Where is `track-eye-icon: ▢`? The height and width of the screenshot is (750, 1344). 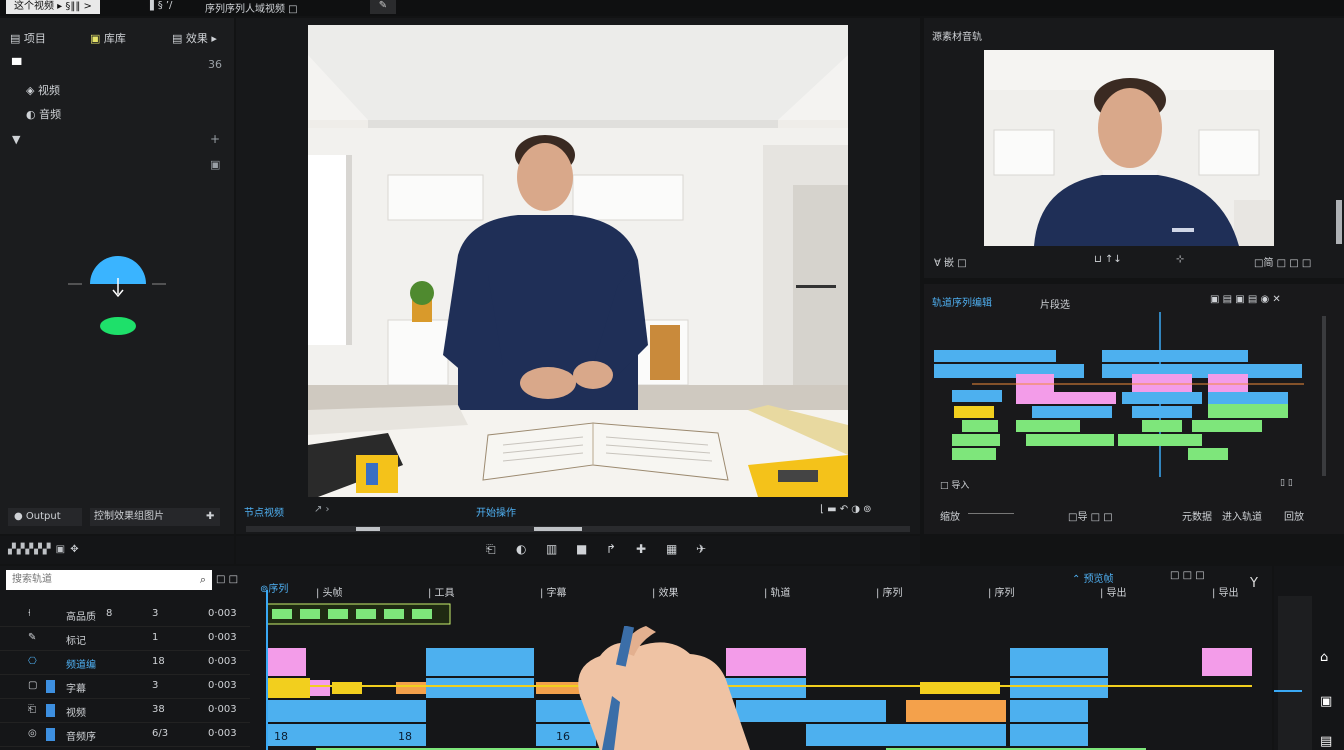 track-eye-icon: ▢ is located at coordinates (32, 685).